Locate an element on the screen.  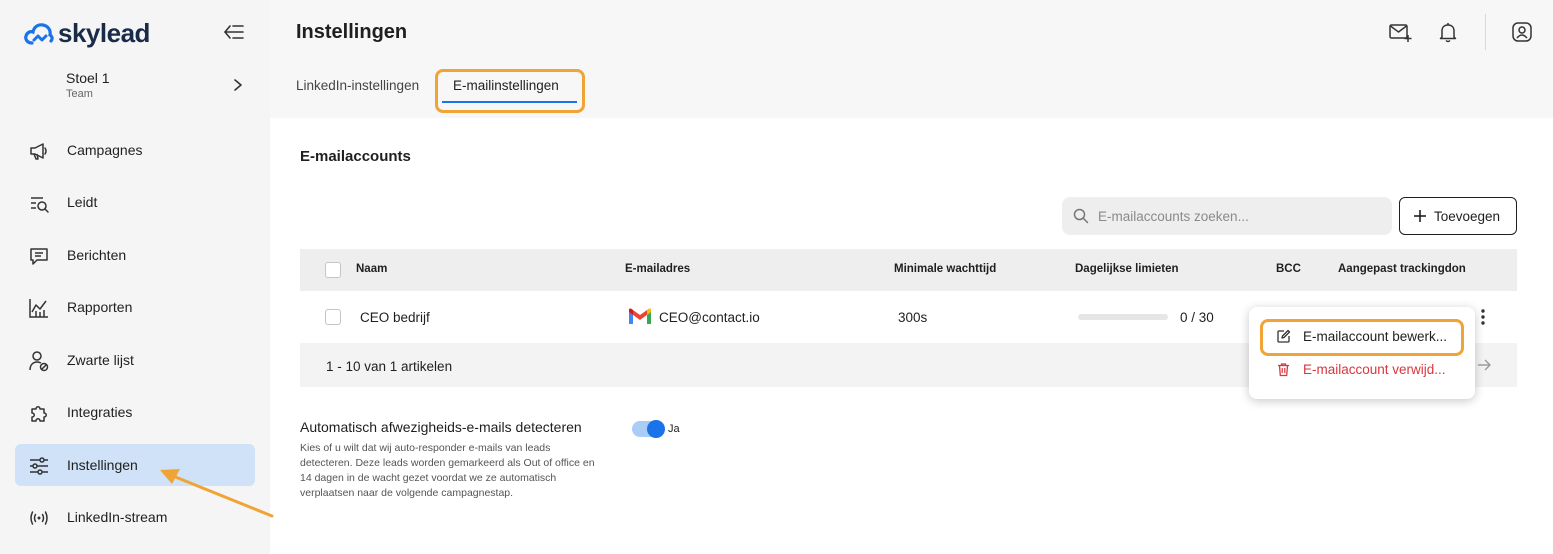
account-name: CEO bedrijf is located at coordinates (395, 317).